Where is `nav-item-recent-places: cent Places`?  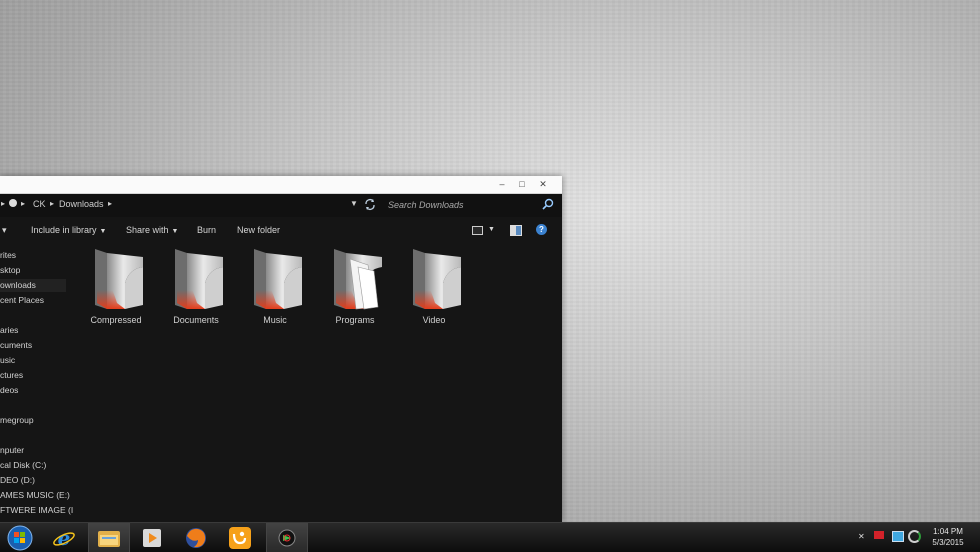 nav-item-recent-places: cent Places is located at coordinates (22, 300).